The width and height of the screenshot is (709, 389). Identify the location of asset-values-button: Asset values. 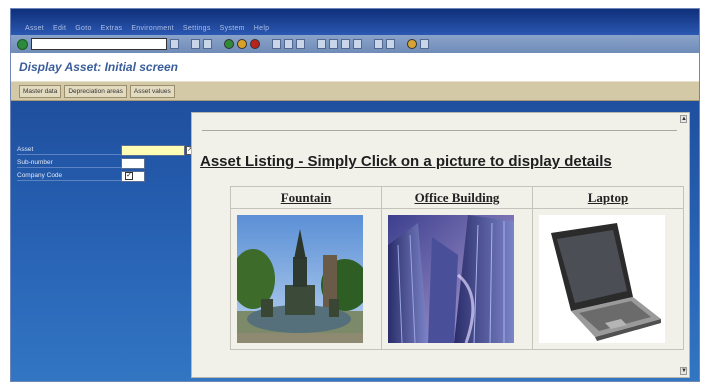
(152, 91).